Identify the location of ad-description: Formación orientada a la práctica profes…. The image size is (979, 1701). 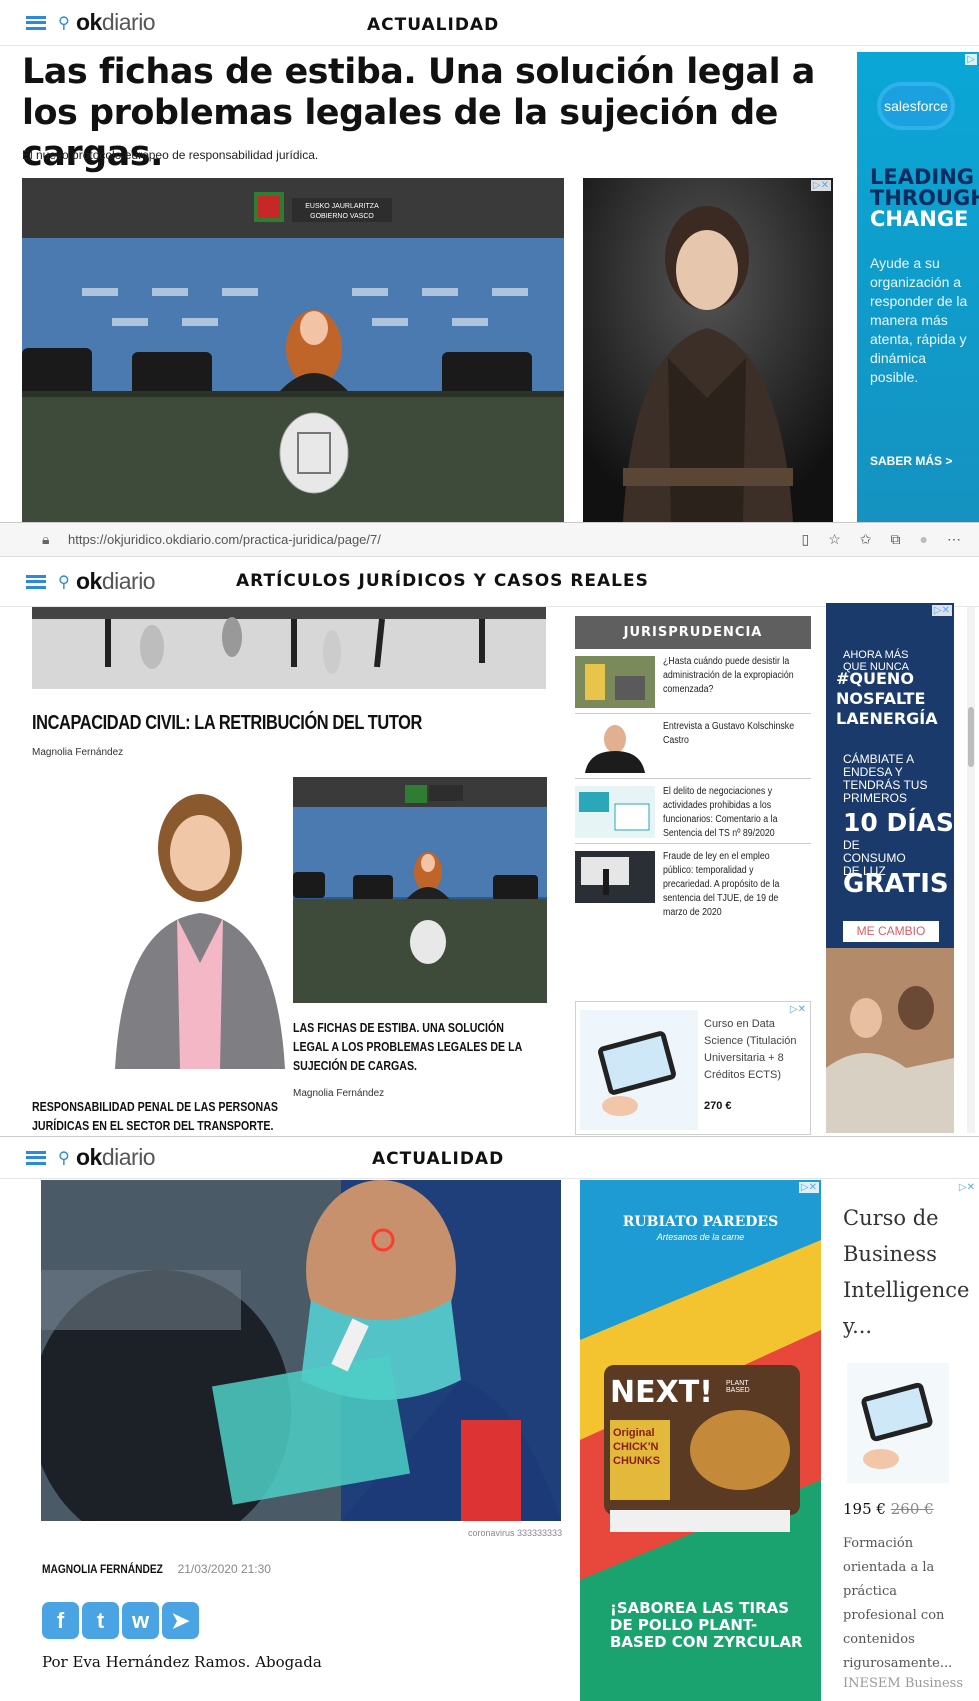
(898, 1603).